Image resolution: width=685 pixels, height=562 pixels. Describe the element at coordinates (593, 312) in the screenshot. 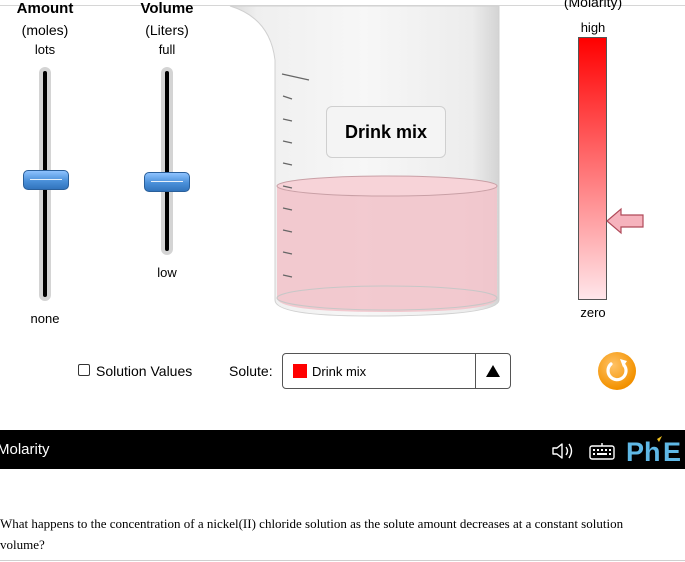

I see `molarity-min-label: zero` at that location.